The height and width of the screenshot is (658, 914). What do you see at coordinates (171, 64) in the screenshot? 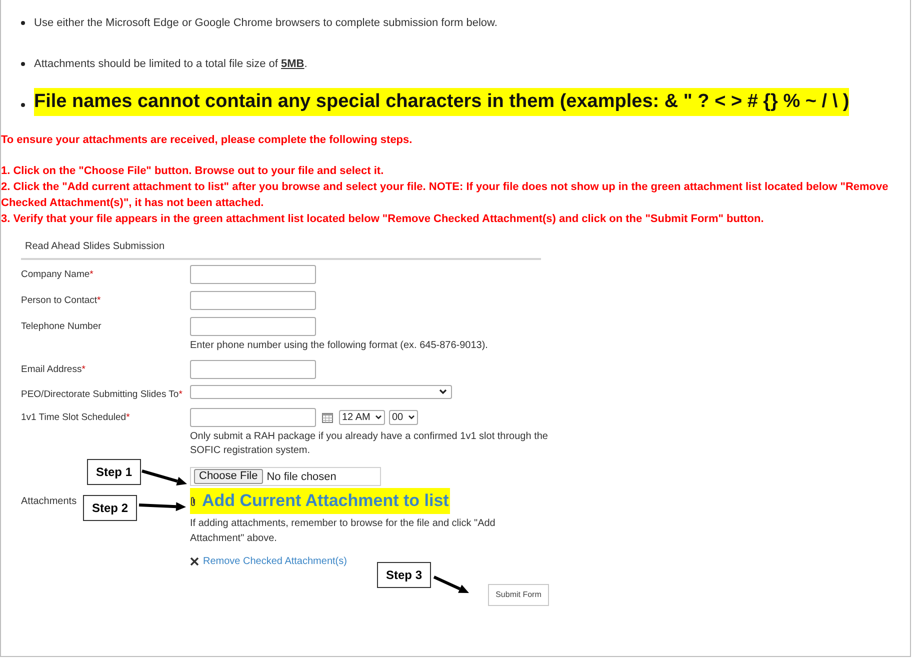
I see `bullet-text: Attachments should be limited to a total file size of 5MB.` at bounding box center [171, 64].